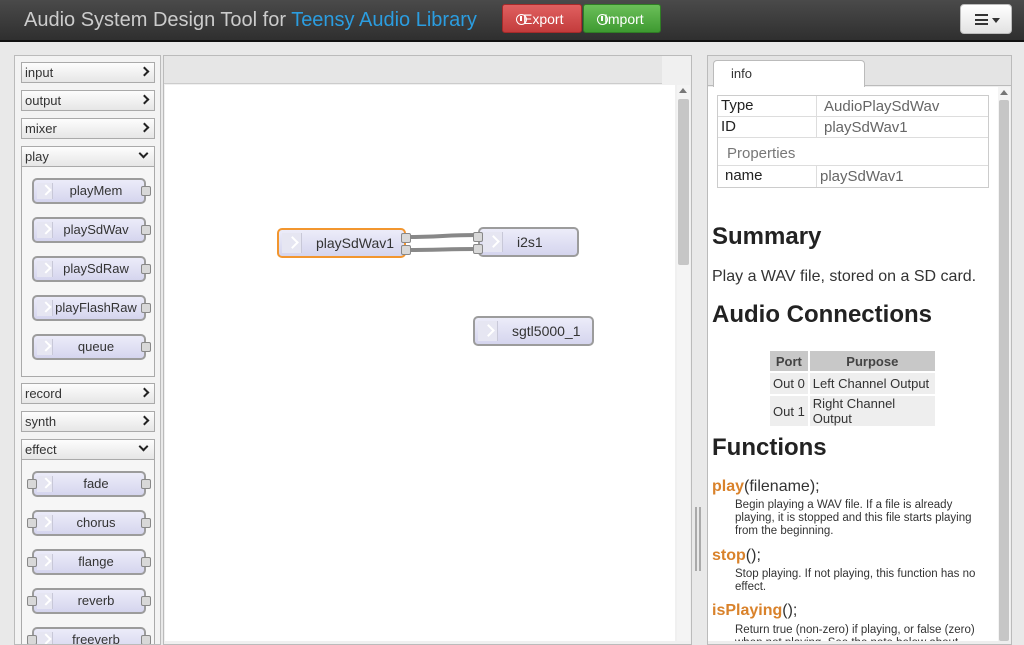  I want to click on category-synth: synth, so click(88, 421).